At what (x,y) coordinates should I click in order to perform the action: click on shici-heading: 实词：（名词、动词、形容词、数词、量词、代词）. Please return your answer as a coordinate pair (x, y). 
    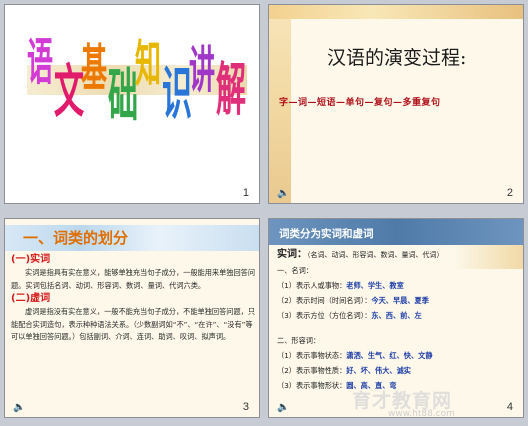
    Looking at the image, I should click on (399, 255).